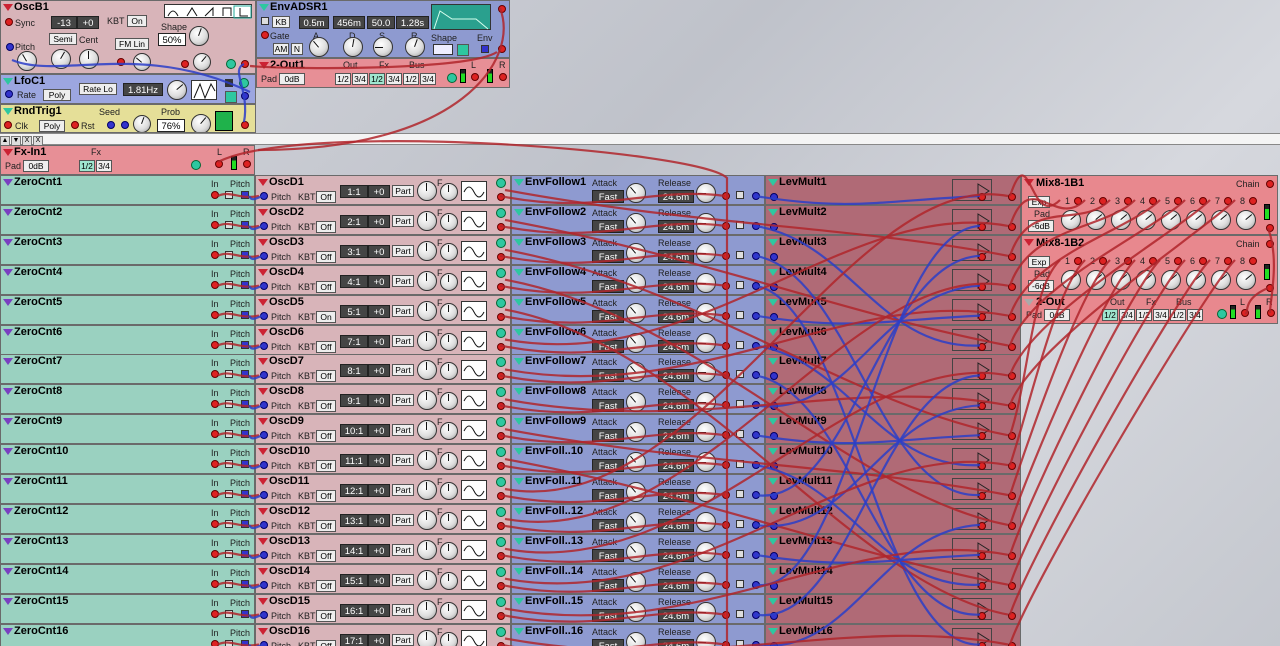 The width and height of the screenshot is (1280, 646). What do you see at coordinates (89, 59) in the screenshot?
I see `cent-knob` at bounding box center [89, 59].